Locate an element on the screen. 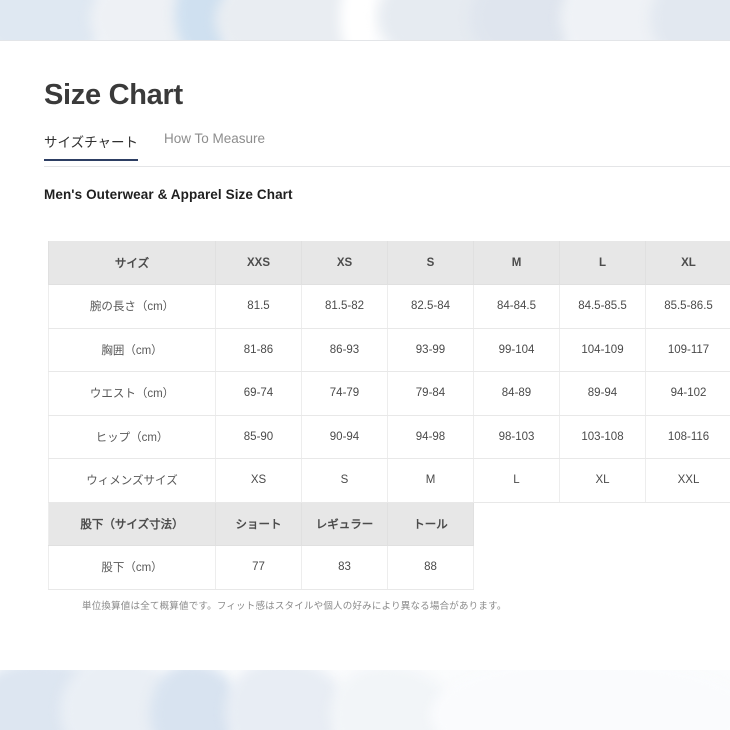 The image size is (730, 730). row-label-sleeve-length: 腕の長さ（cm） is located at coordinates (132, 306).